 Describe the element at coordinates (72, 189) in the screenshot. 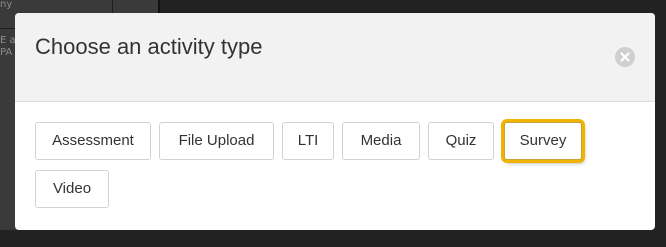

I see `activity-type-video: Video` at that location.